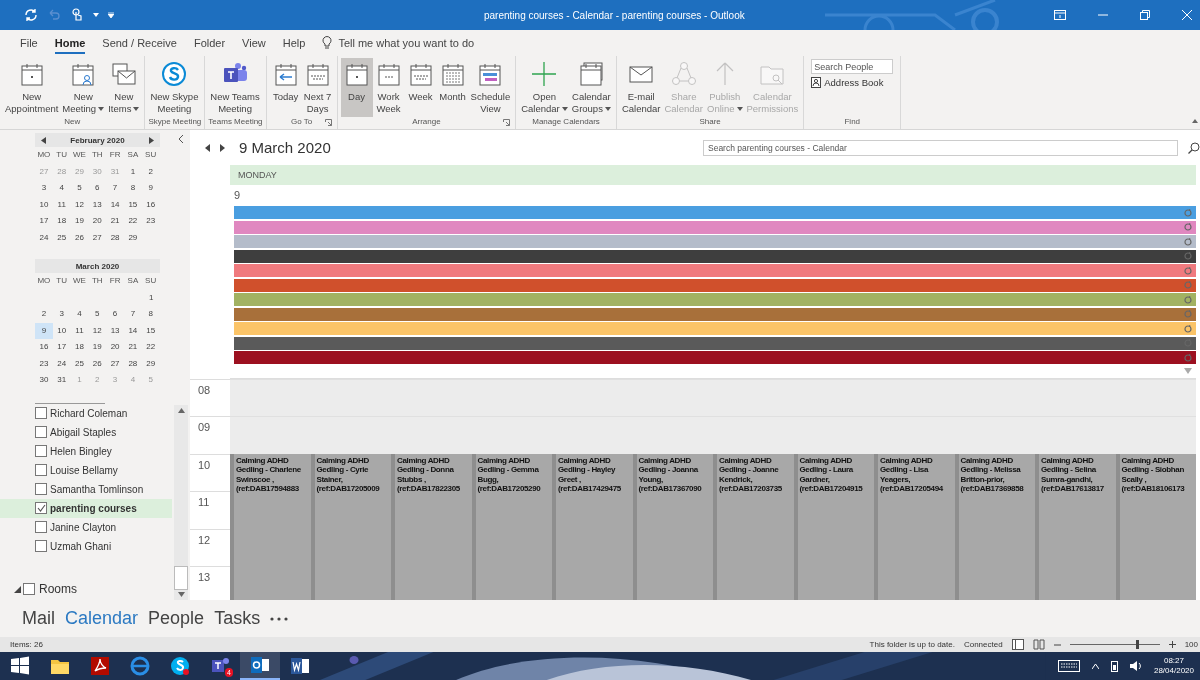 The image size is (1200, 680). What do you see at coordinates (294, 43) in the screenshot?
I see `menu-tab: Help` at bounding box center [294, 43].